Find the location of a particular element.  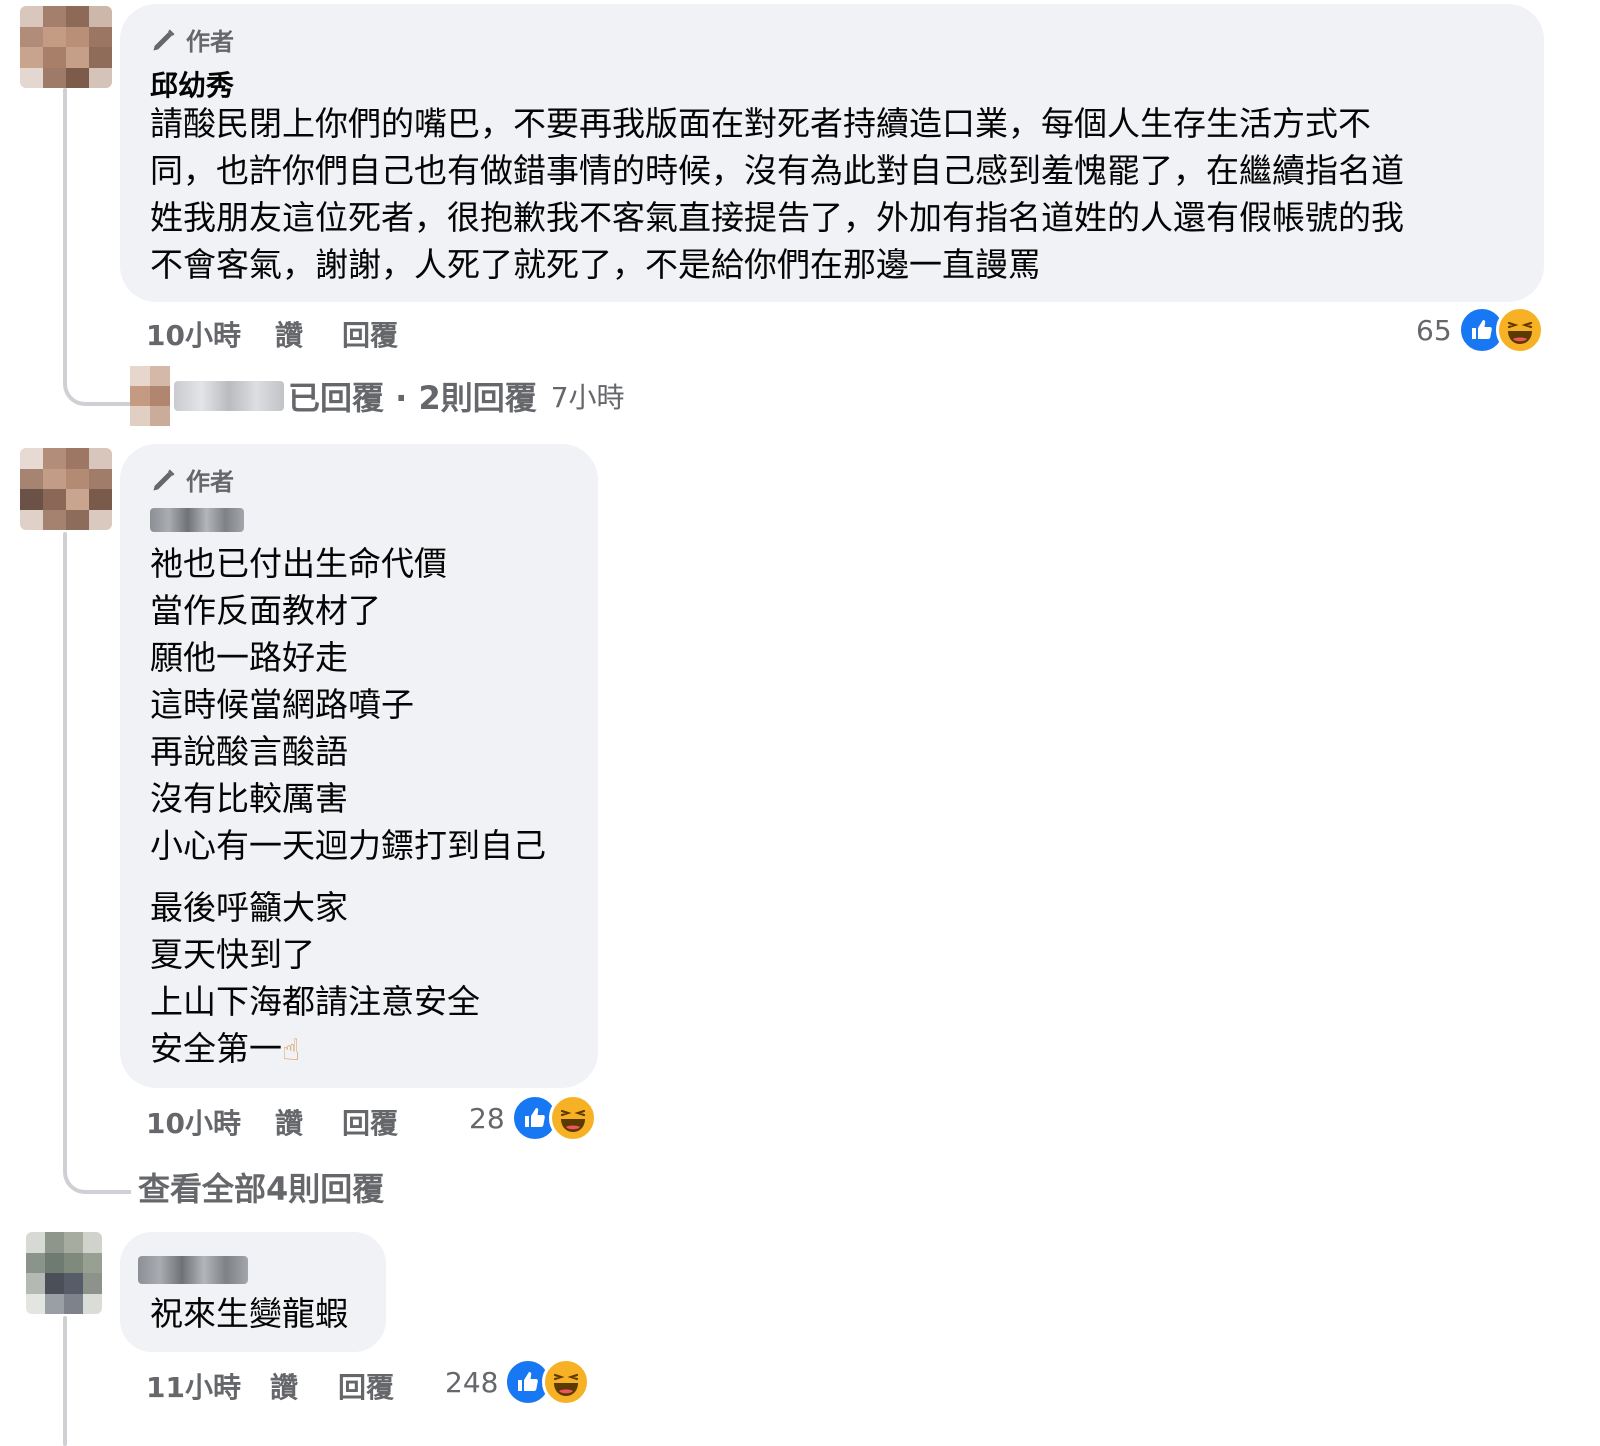

comment-time: 11小時 is located at coordinates (193, 1386).